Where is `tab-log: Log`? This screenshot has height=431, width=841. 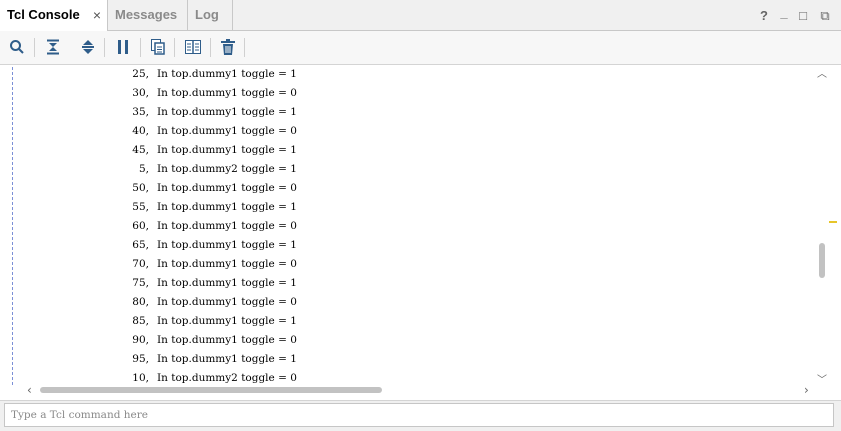 tab-log: Log is located at coordinates (210, 15).